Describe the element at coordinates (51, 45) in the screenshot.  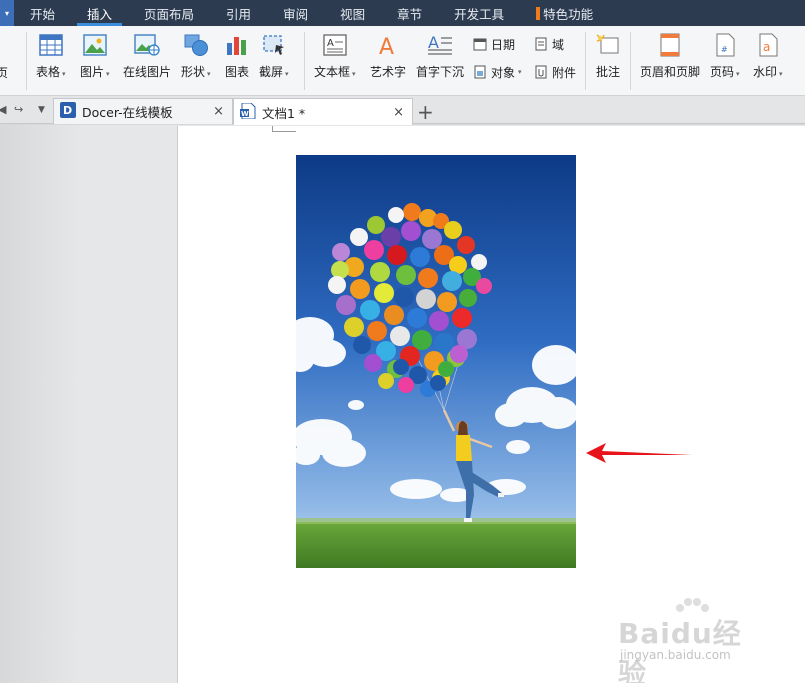
I see `table-icon` at that location.